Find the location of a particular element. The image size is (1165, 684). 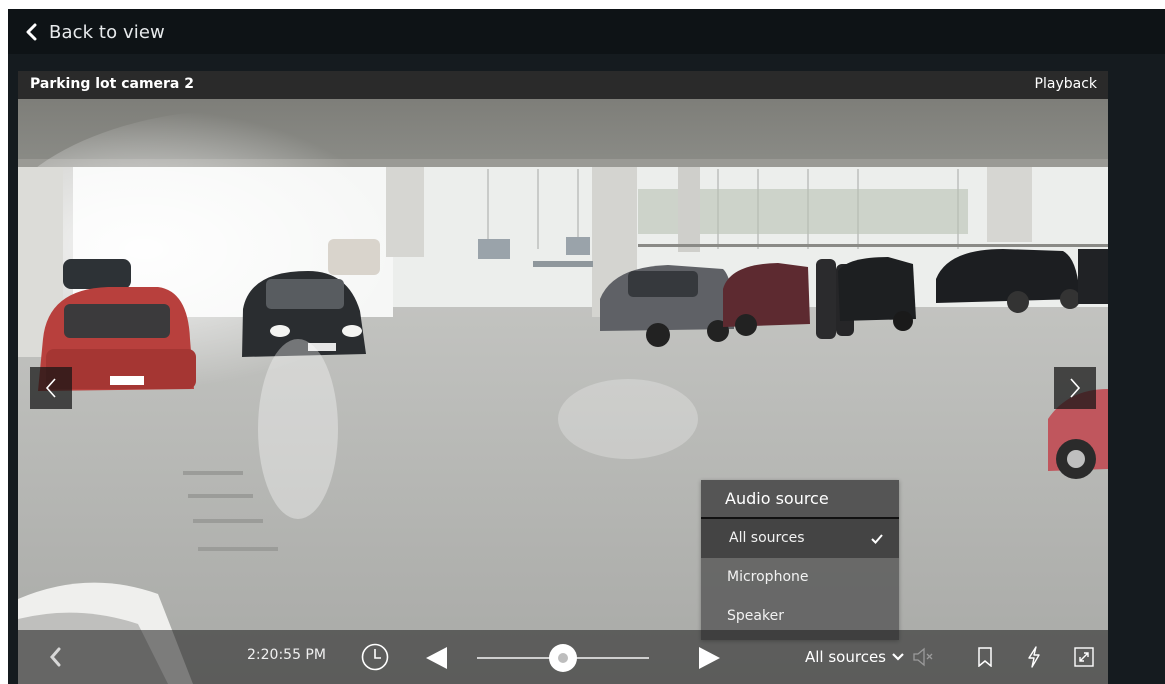

playback-time: 2:20:55 PM is located at coordinates (286, 655).